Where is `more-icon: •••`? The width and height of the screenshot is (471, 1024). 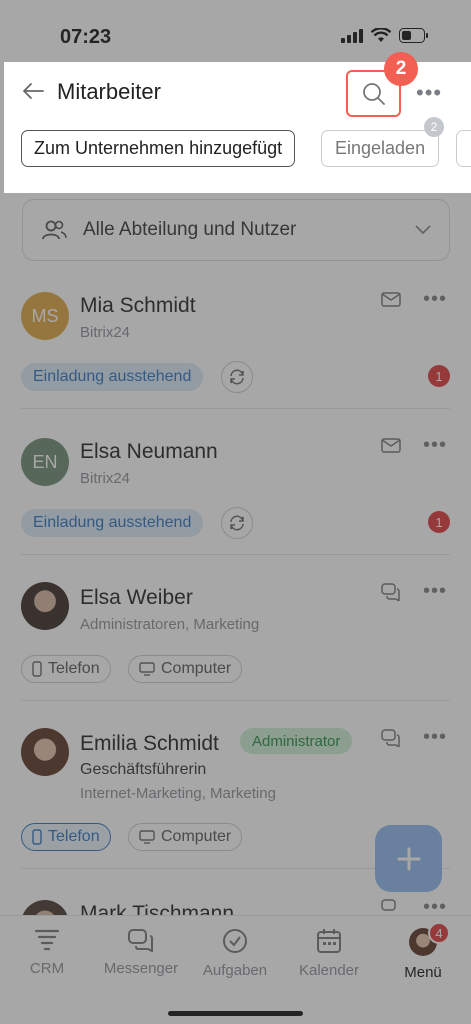
more-icon: ••• is located at coordinates (429, 93).